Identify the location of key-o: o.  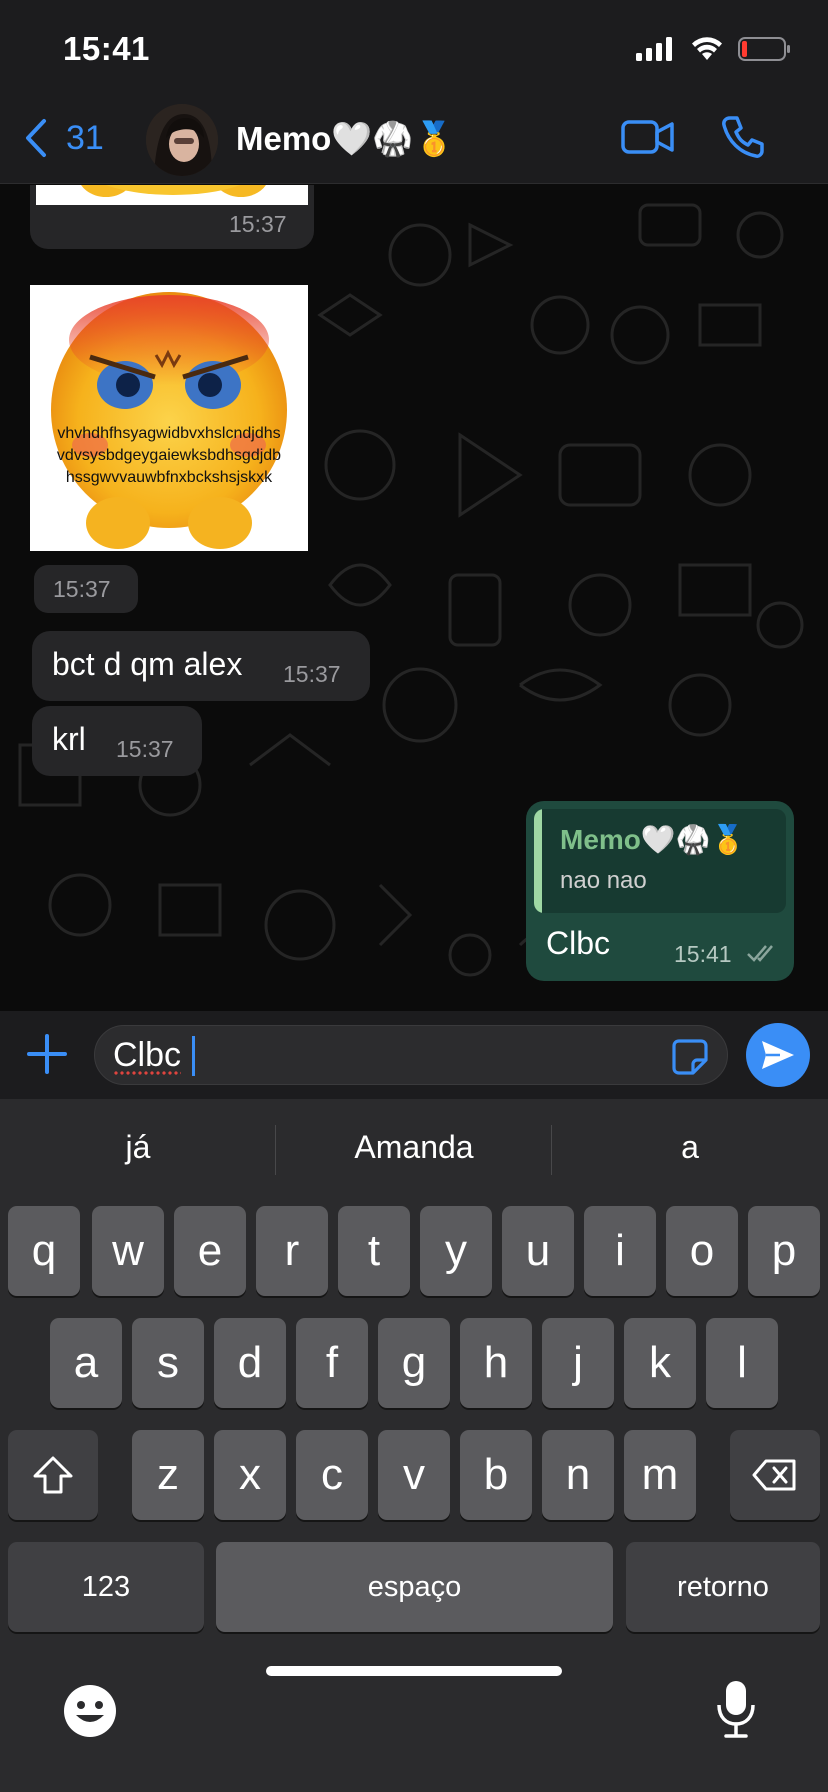
(702, 1251).